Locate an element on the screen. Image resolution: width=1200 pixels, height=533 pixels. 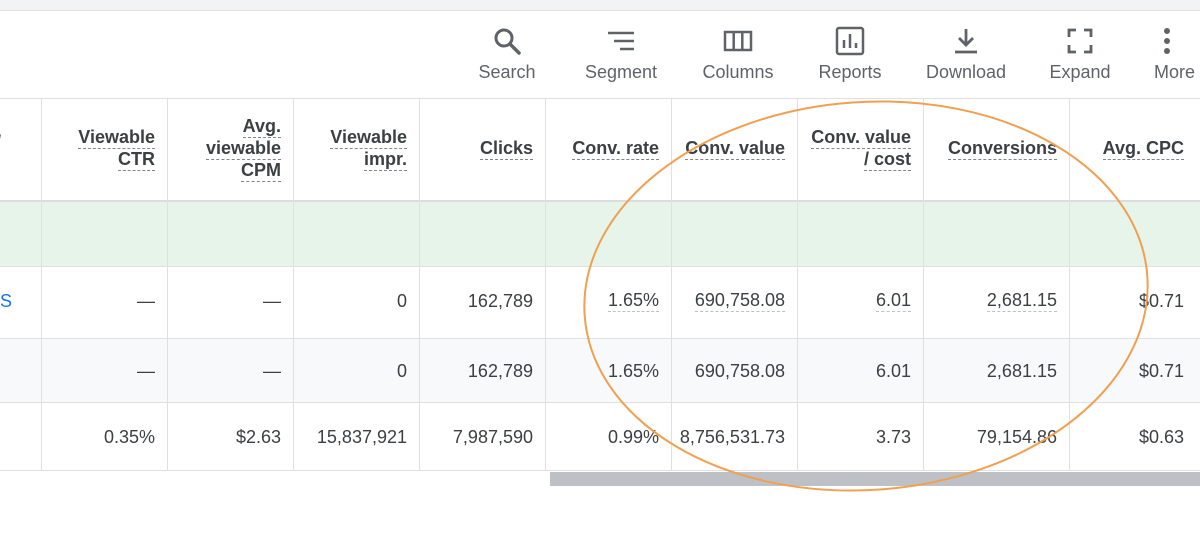
reports-button: Reports is located at coordinates (850, 54).